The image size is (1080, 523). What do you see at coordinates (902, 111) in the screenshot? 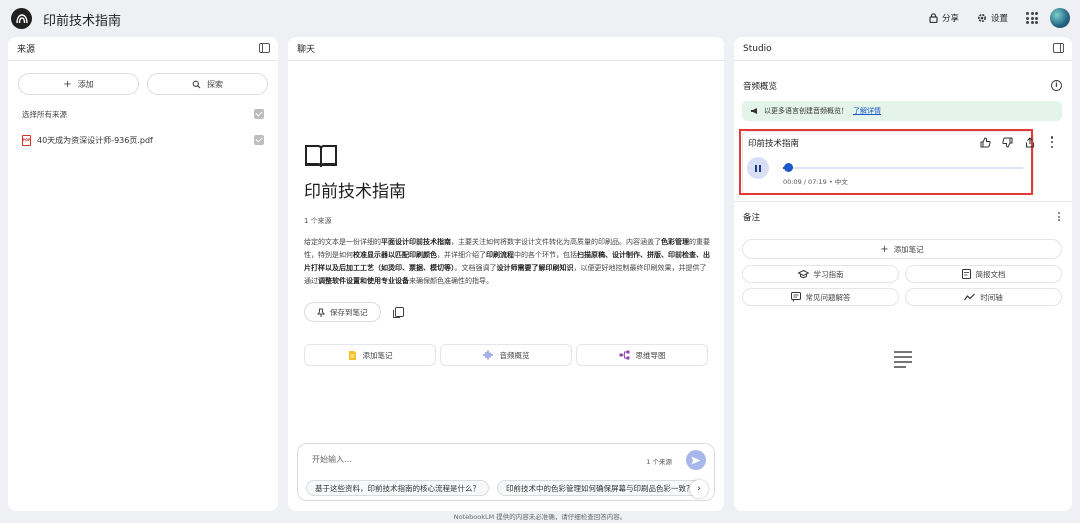
I see `audio-promo-banner: 以更多语言创建音频概览！ 了解详情` at bounding box center [902, 111].